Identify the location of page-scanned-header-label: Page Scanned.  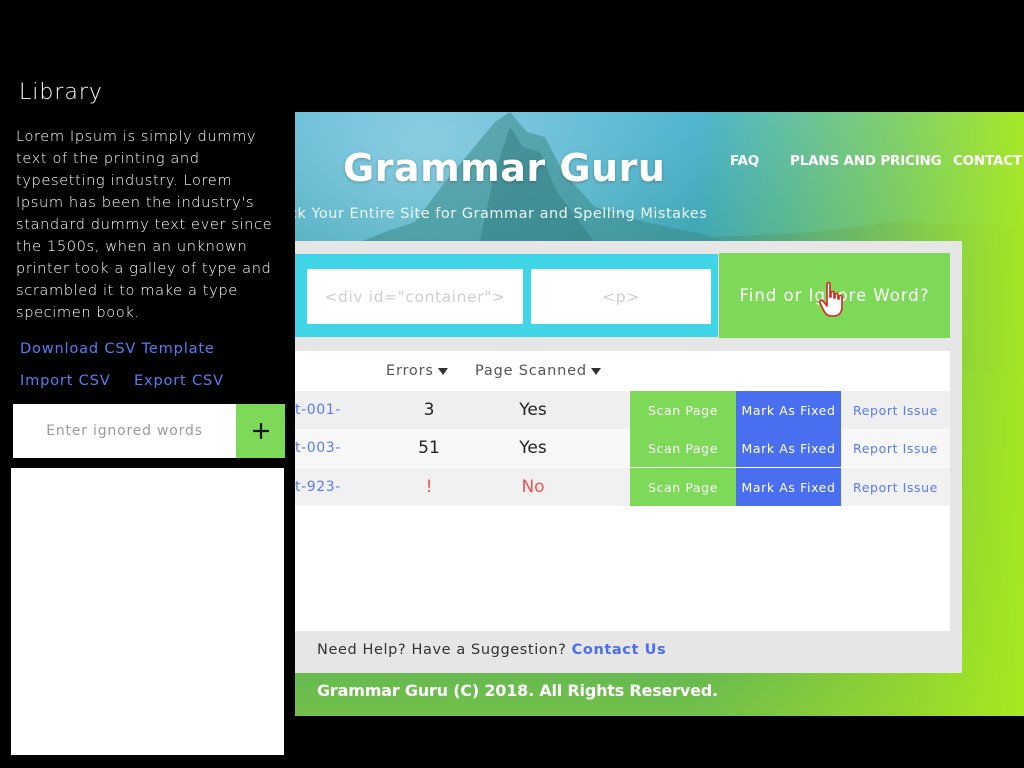
(531, 371).